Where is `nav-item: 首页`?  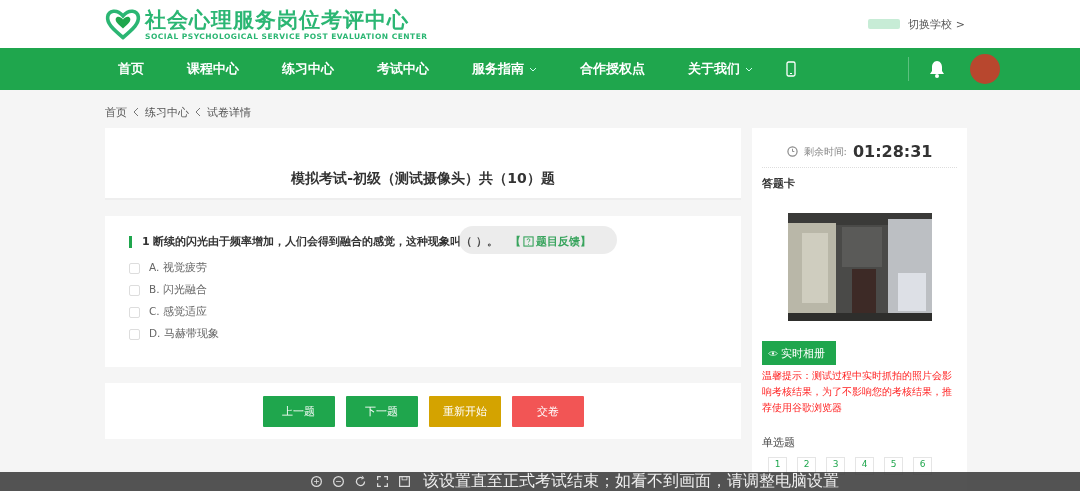
nav-item: 首页 is located at coordinates (131, 69).